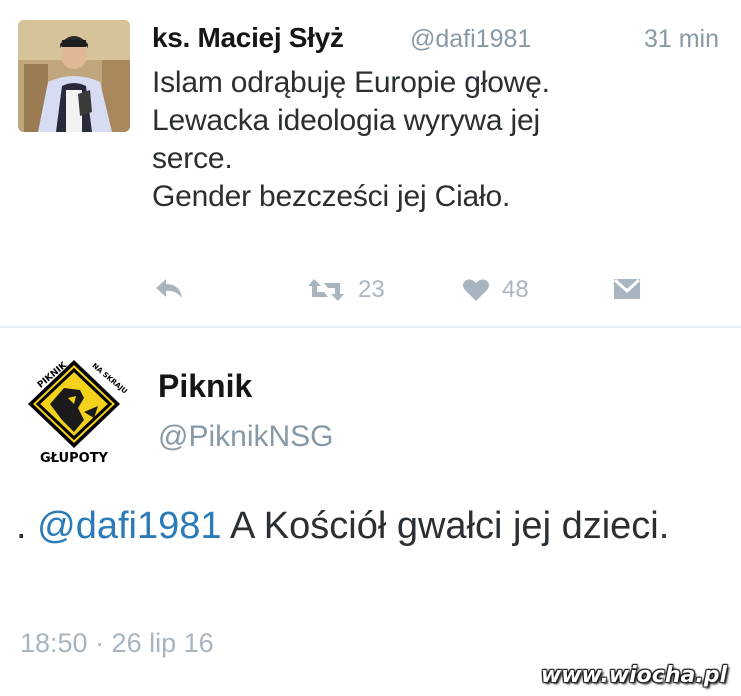  Describe the element at coordinates (246, 437) in the screenshot. I see `author-handle: @PiknikNSG` at that location.